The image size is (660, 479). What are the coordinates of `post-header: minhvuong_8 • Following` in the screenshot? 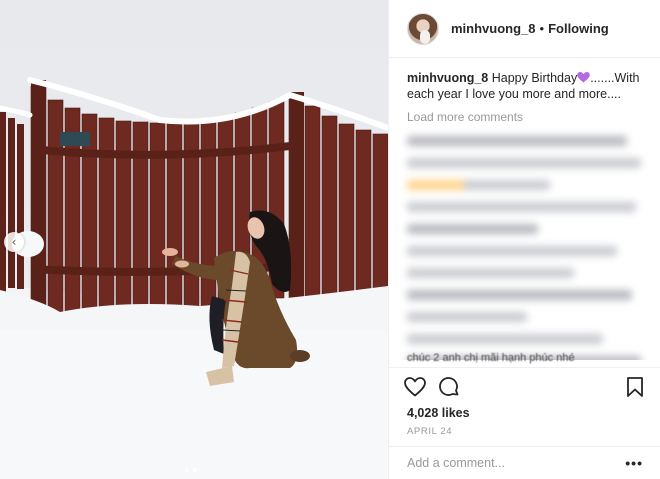 It's located at (524, 29).